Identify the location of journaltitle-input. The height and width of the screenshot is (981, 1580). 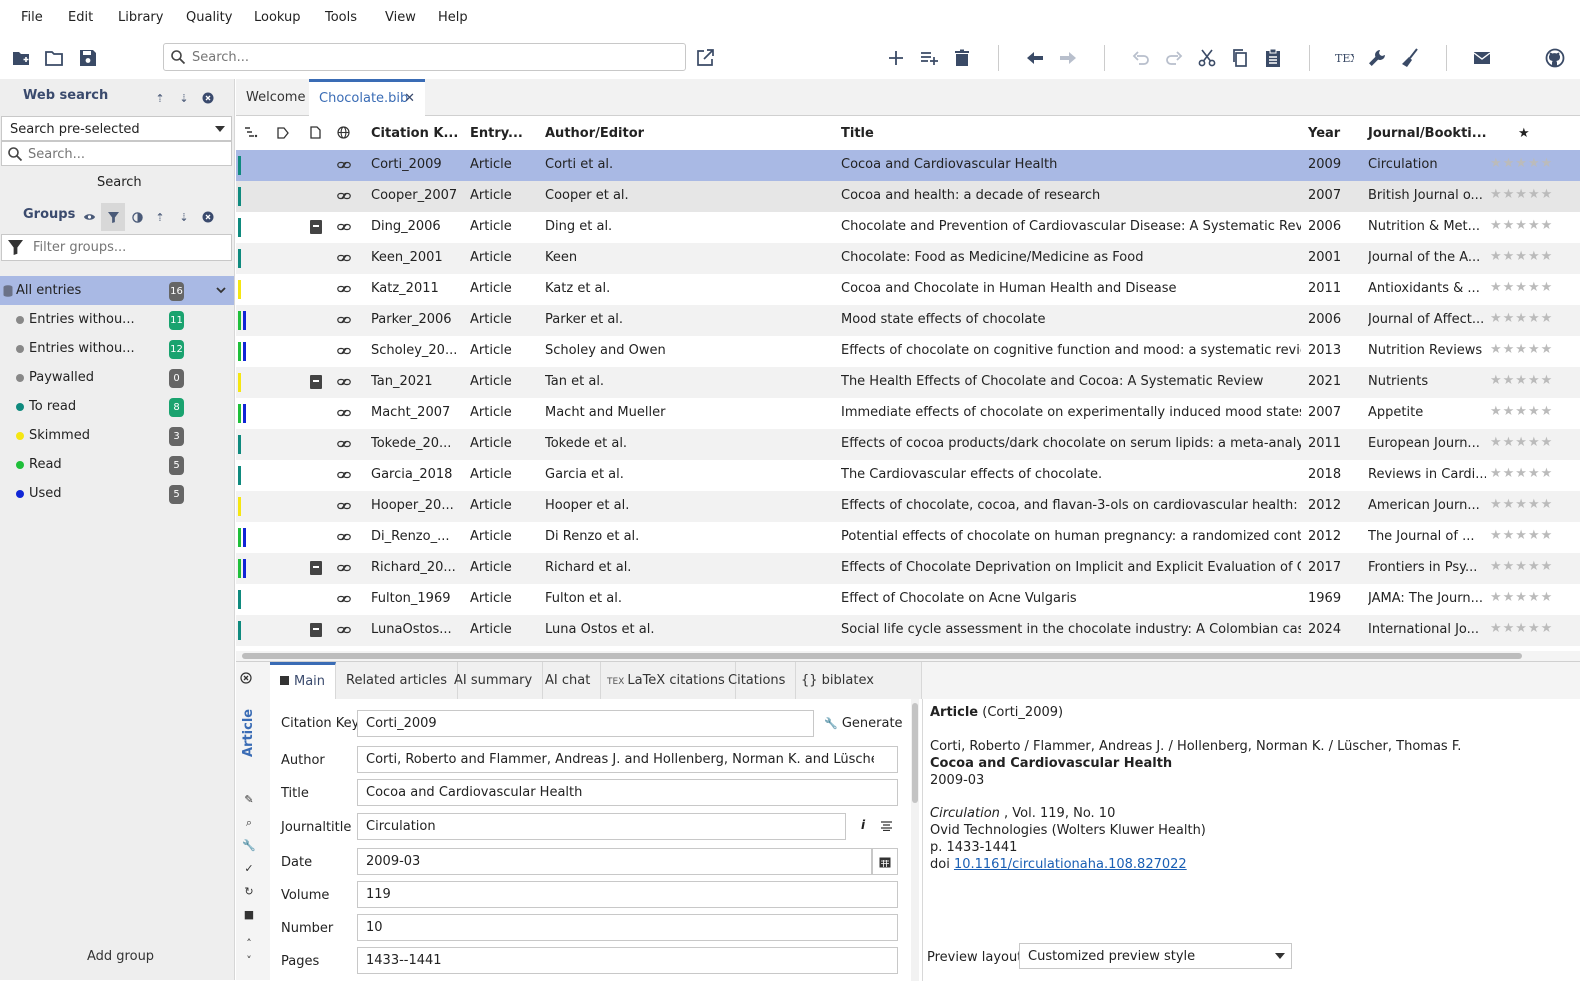
(595, 826).